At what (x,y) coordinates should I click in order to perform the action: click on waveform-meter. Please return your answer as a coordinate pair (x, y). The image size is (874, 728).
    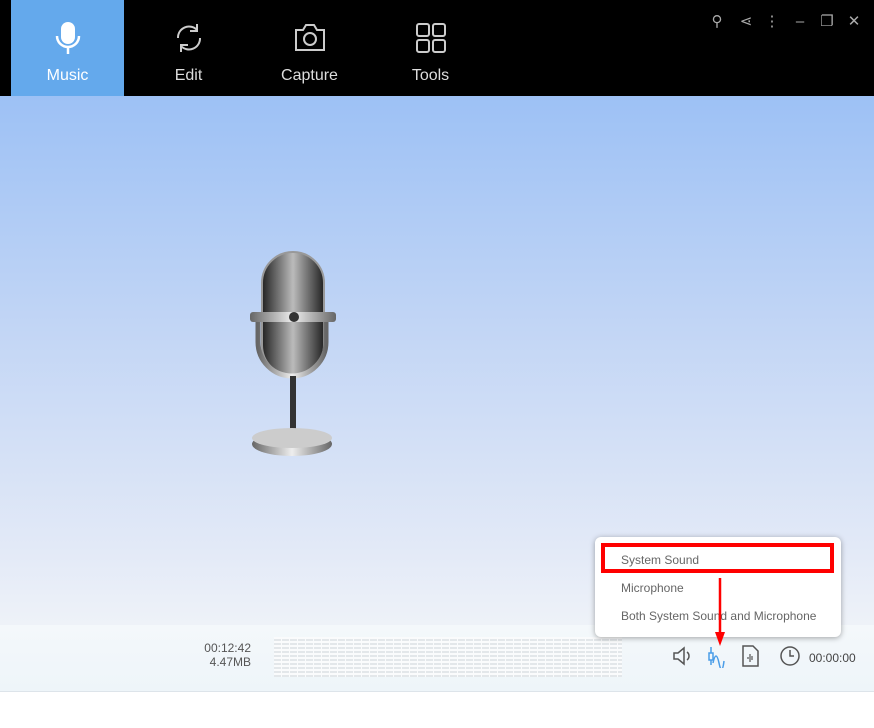
    Looking at the image, I should click on (448, 657).